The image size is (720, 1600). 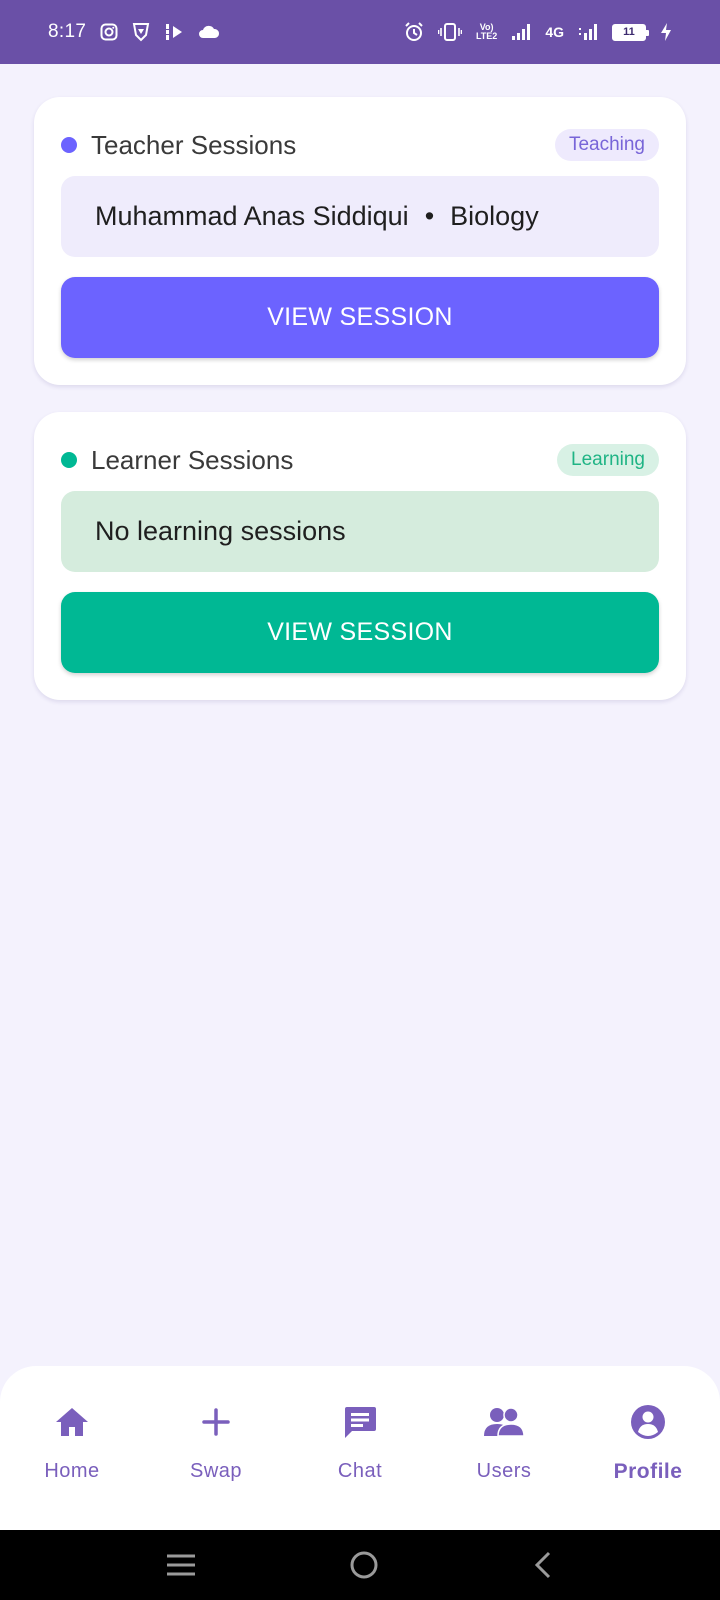 I want to click on nav-item-users: Users, so click(x=504, y=1442).